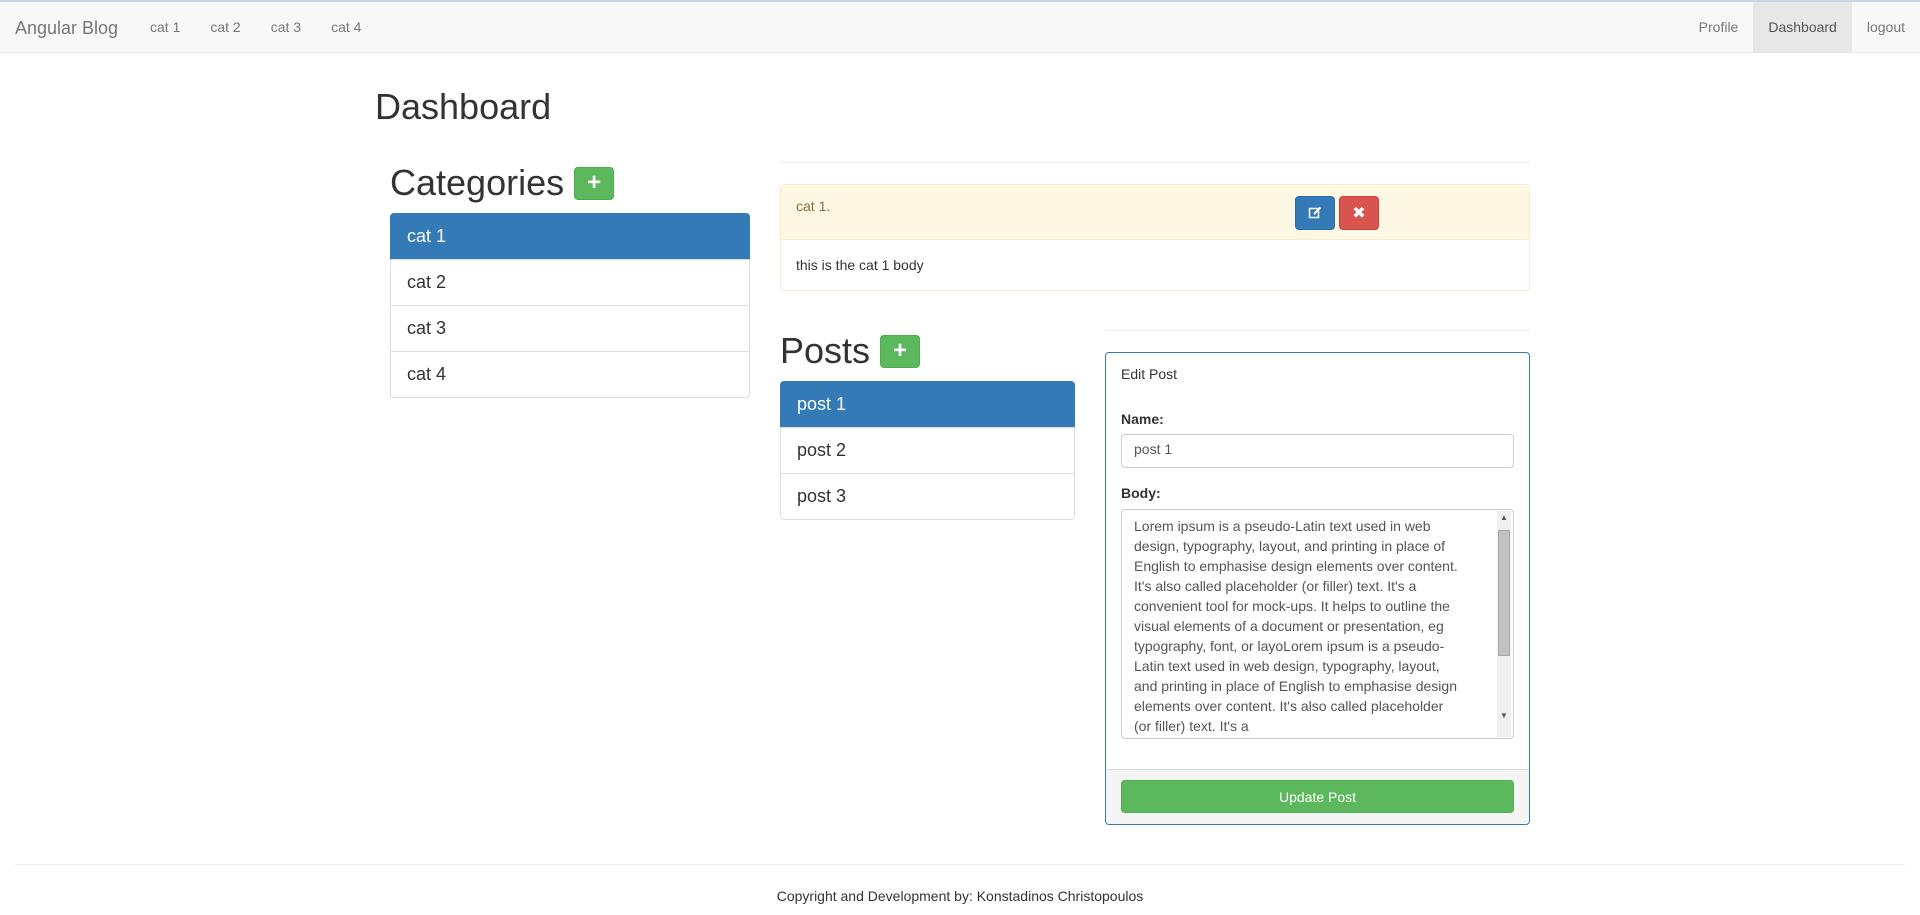 The width and height of the screenshot is (1920, 915). I want to click on nav-item-dashboard: Dashboard, so click(1802, 27).